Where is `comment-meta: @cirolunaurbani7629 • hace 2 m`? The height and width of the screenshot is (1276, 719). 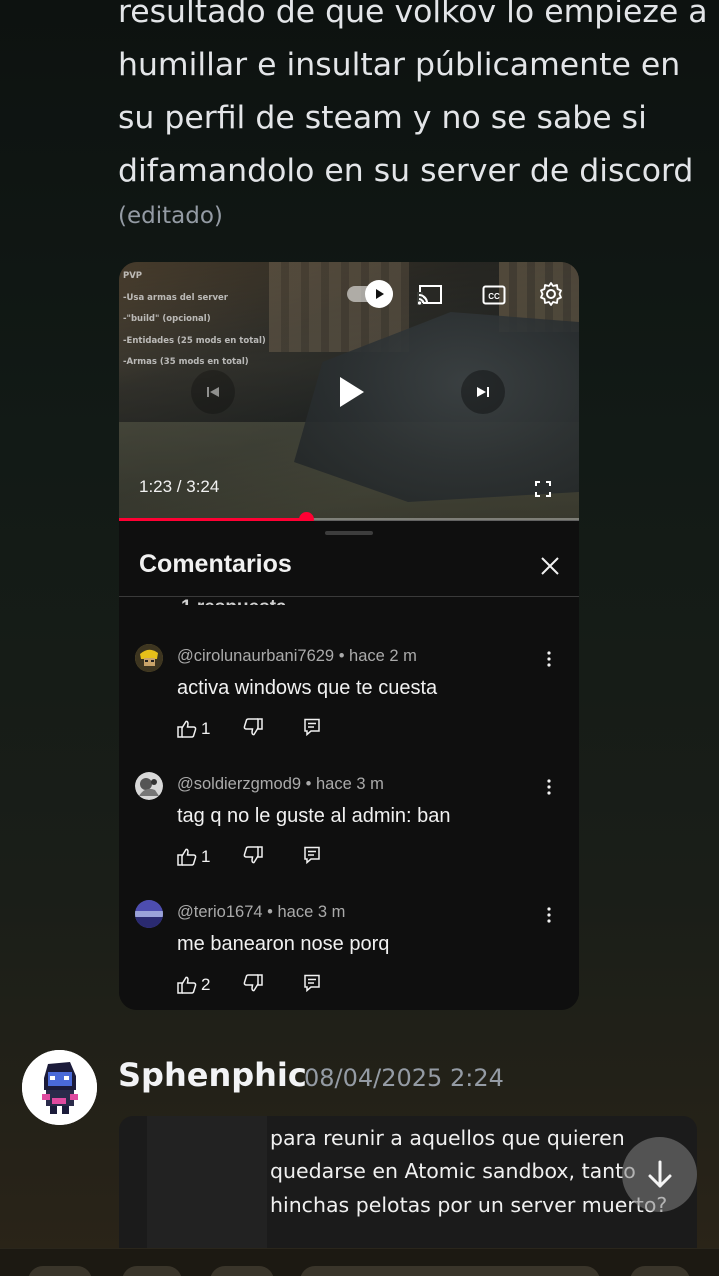
comment-meta: @cirolunaurbani7629 • hace 2 m is located at coordinates (297, 656).